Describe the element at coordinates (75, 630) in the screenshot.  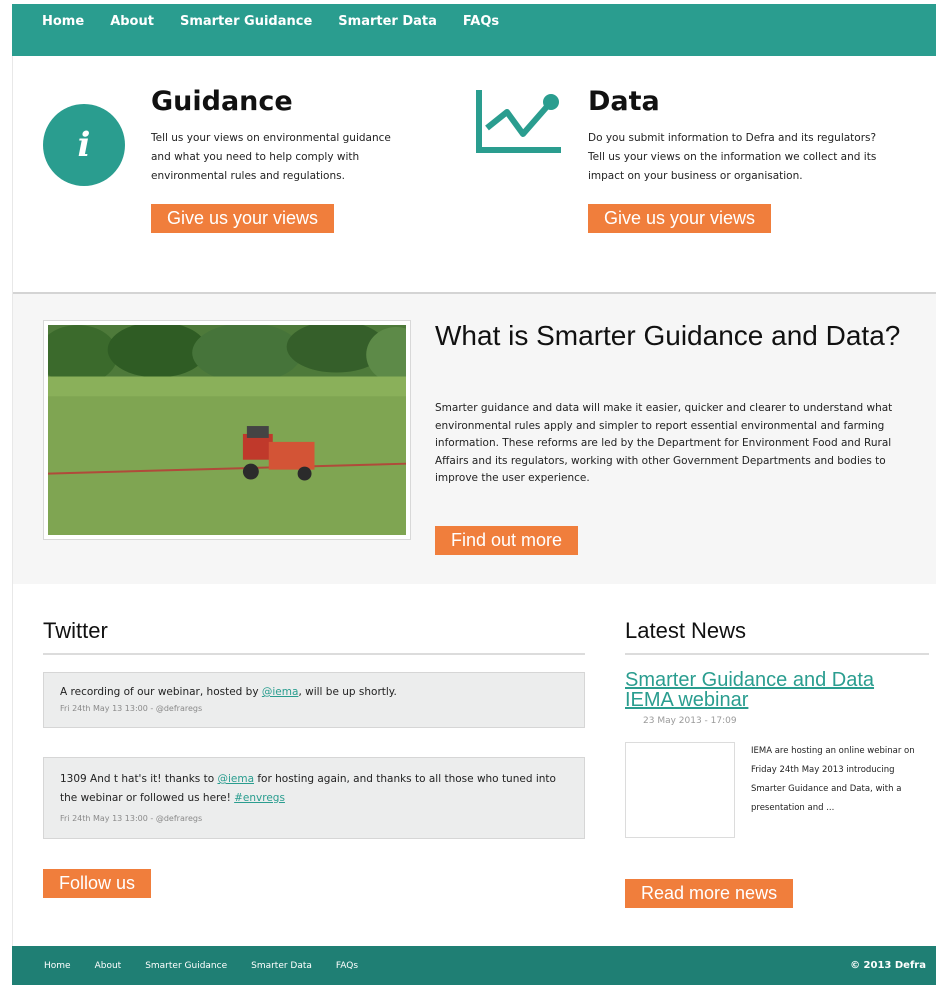
I see `twitter-title: Twitter` at that location.